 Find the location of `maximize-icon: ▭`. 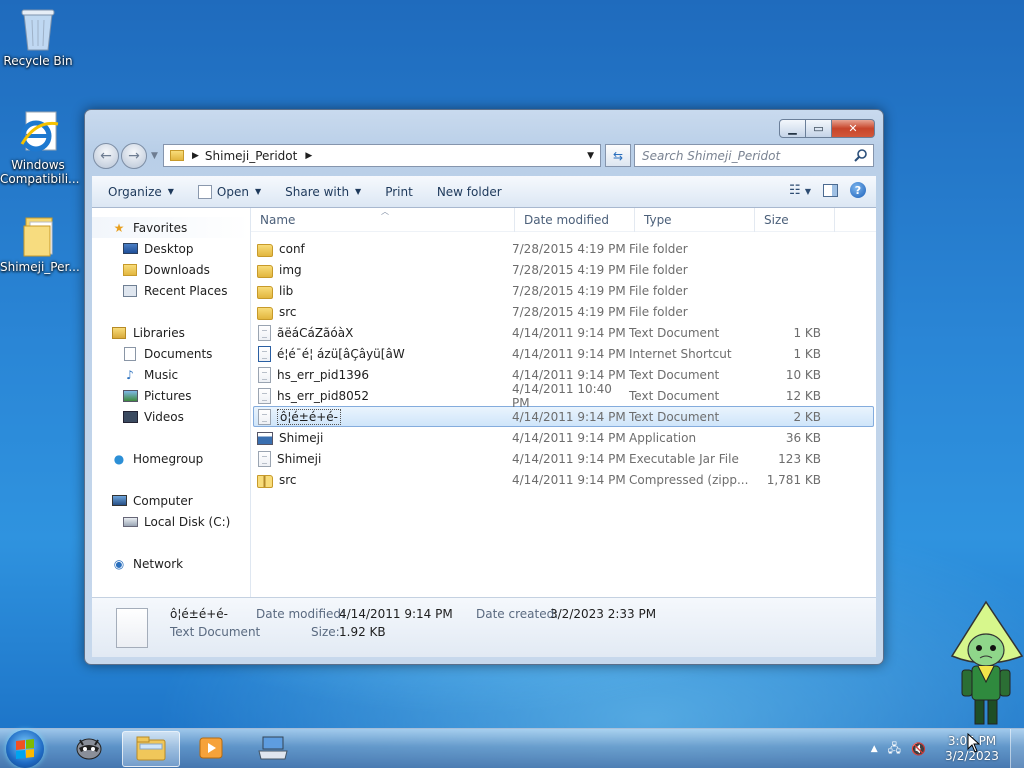

maximize-icon: ▭ is located at coordinates (818, 128).